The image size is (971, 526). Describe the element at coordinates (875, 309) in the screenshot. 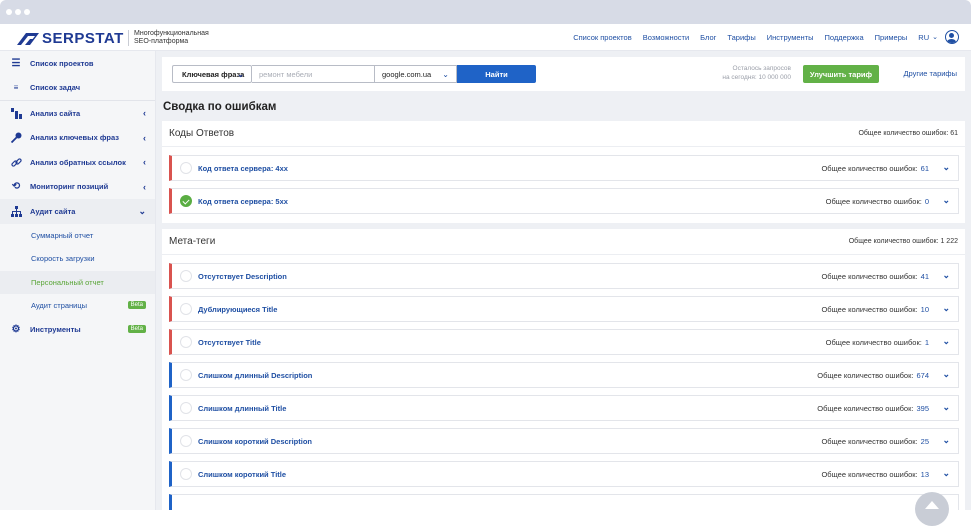

I see `error-count: Общее количество ошибок: 10` at that location.